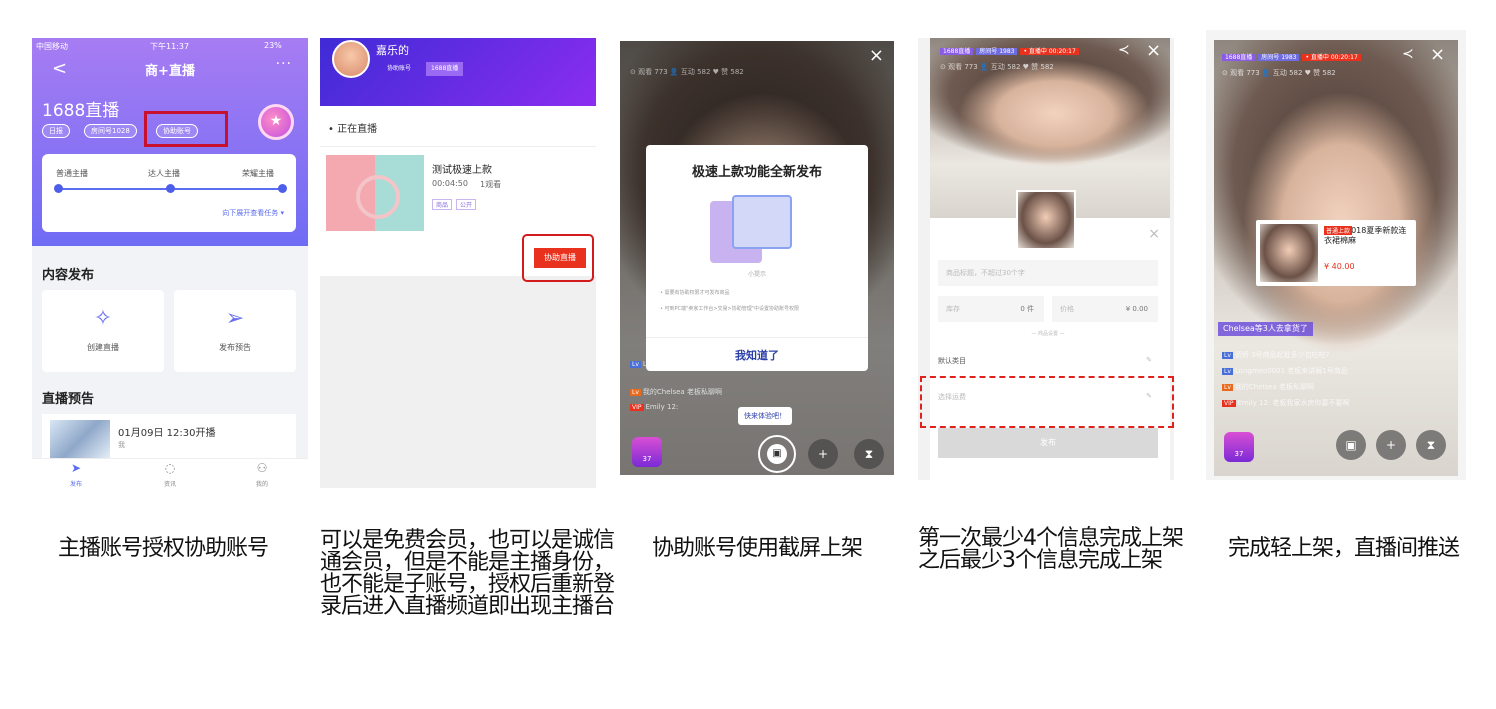 The width and height of the screenshot is (1496, 709). What do you see at coordinates (186, 129) in the screenshot?
I see `highlight-box` at bounding box center [186, 129].